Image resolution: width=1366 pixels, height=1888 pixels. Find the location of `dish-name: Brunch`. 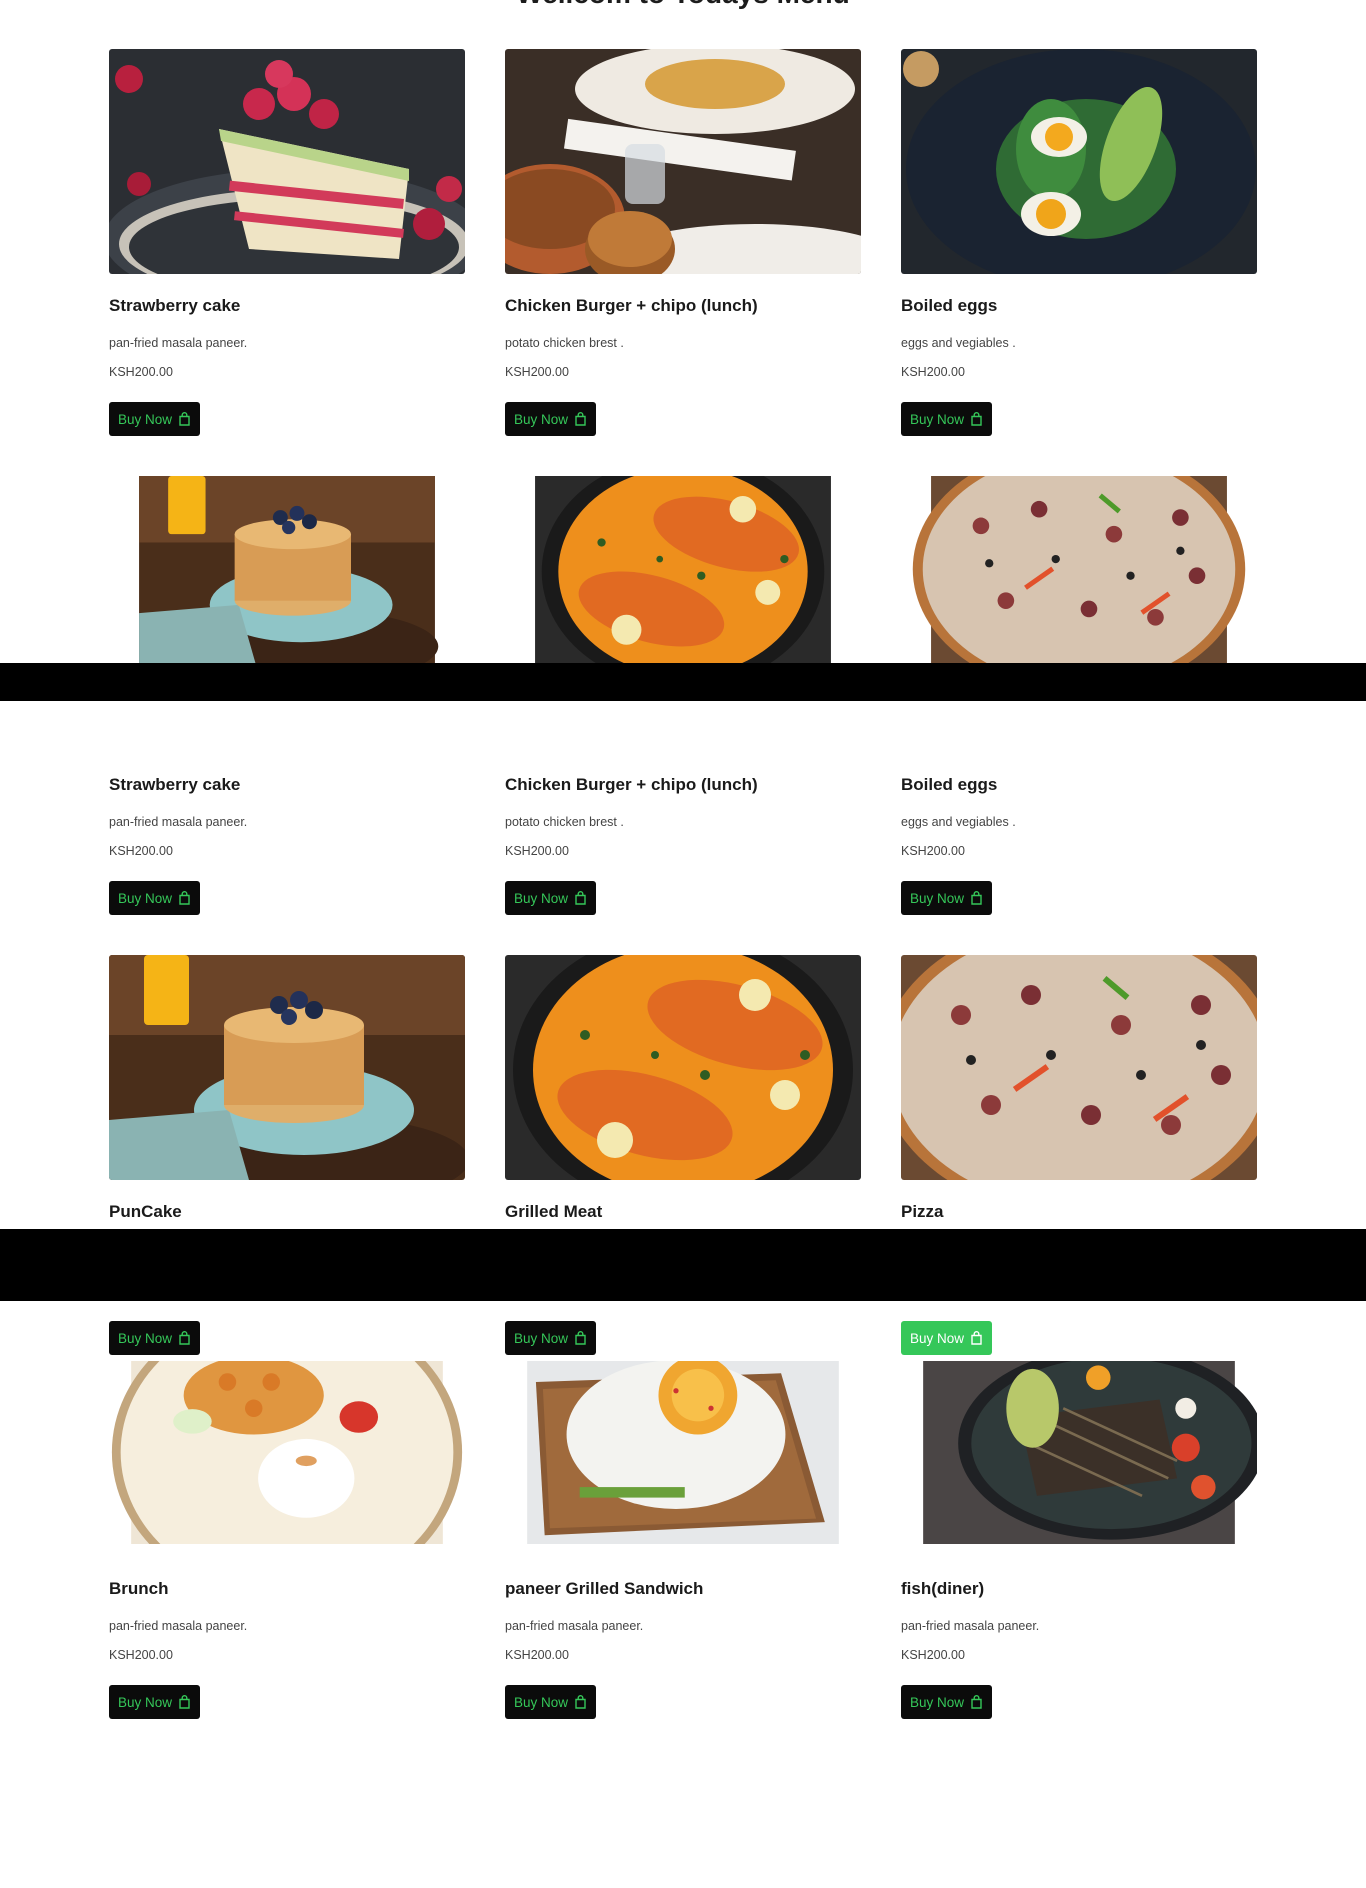

dish-name: Brunch is located at coordinates (139, 1588).